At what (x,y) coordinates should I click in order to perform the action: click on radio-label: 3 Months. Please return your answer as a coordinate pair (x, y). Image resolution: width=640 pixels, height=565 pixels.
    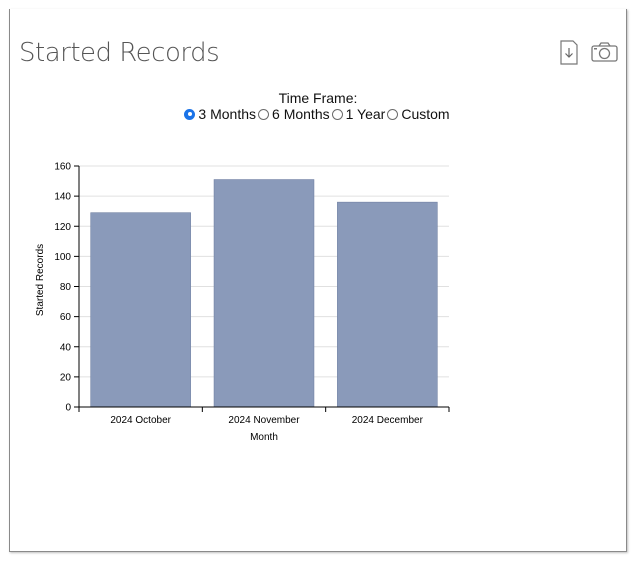
    Looking at the image, I should click on (227, 114).